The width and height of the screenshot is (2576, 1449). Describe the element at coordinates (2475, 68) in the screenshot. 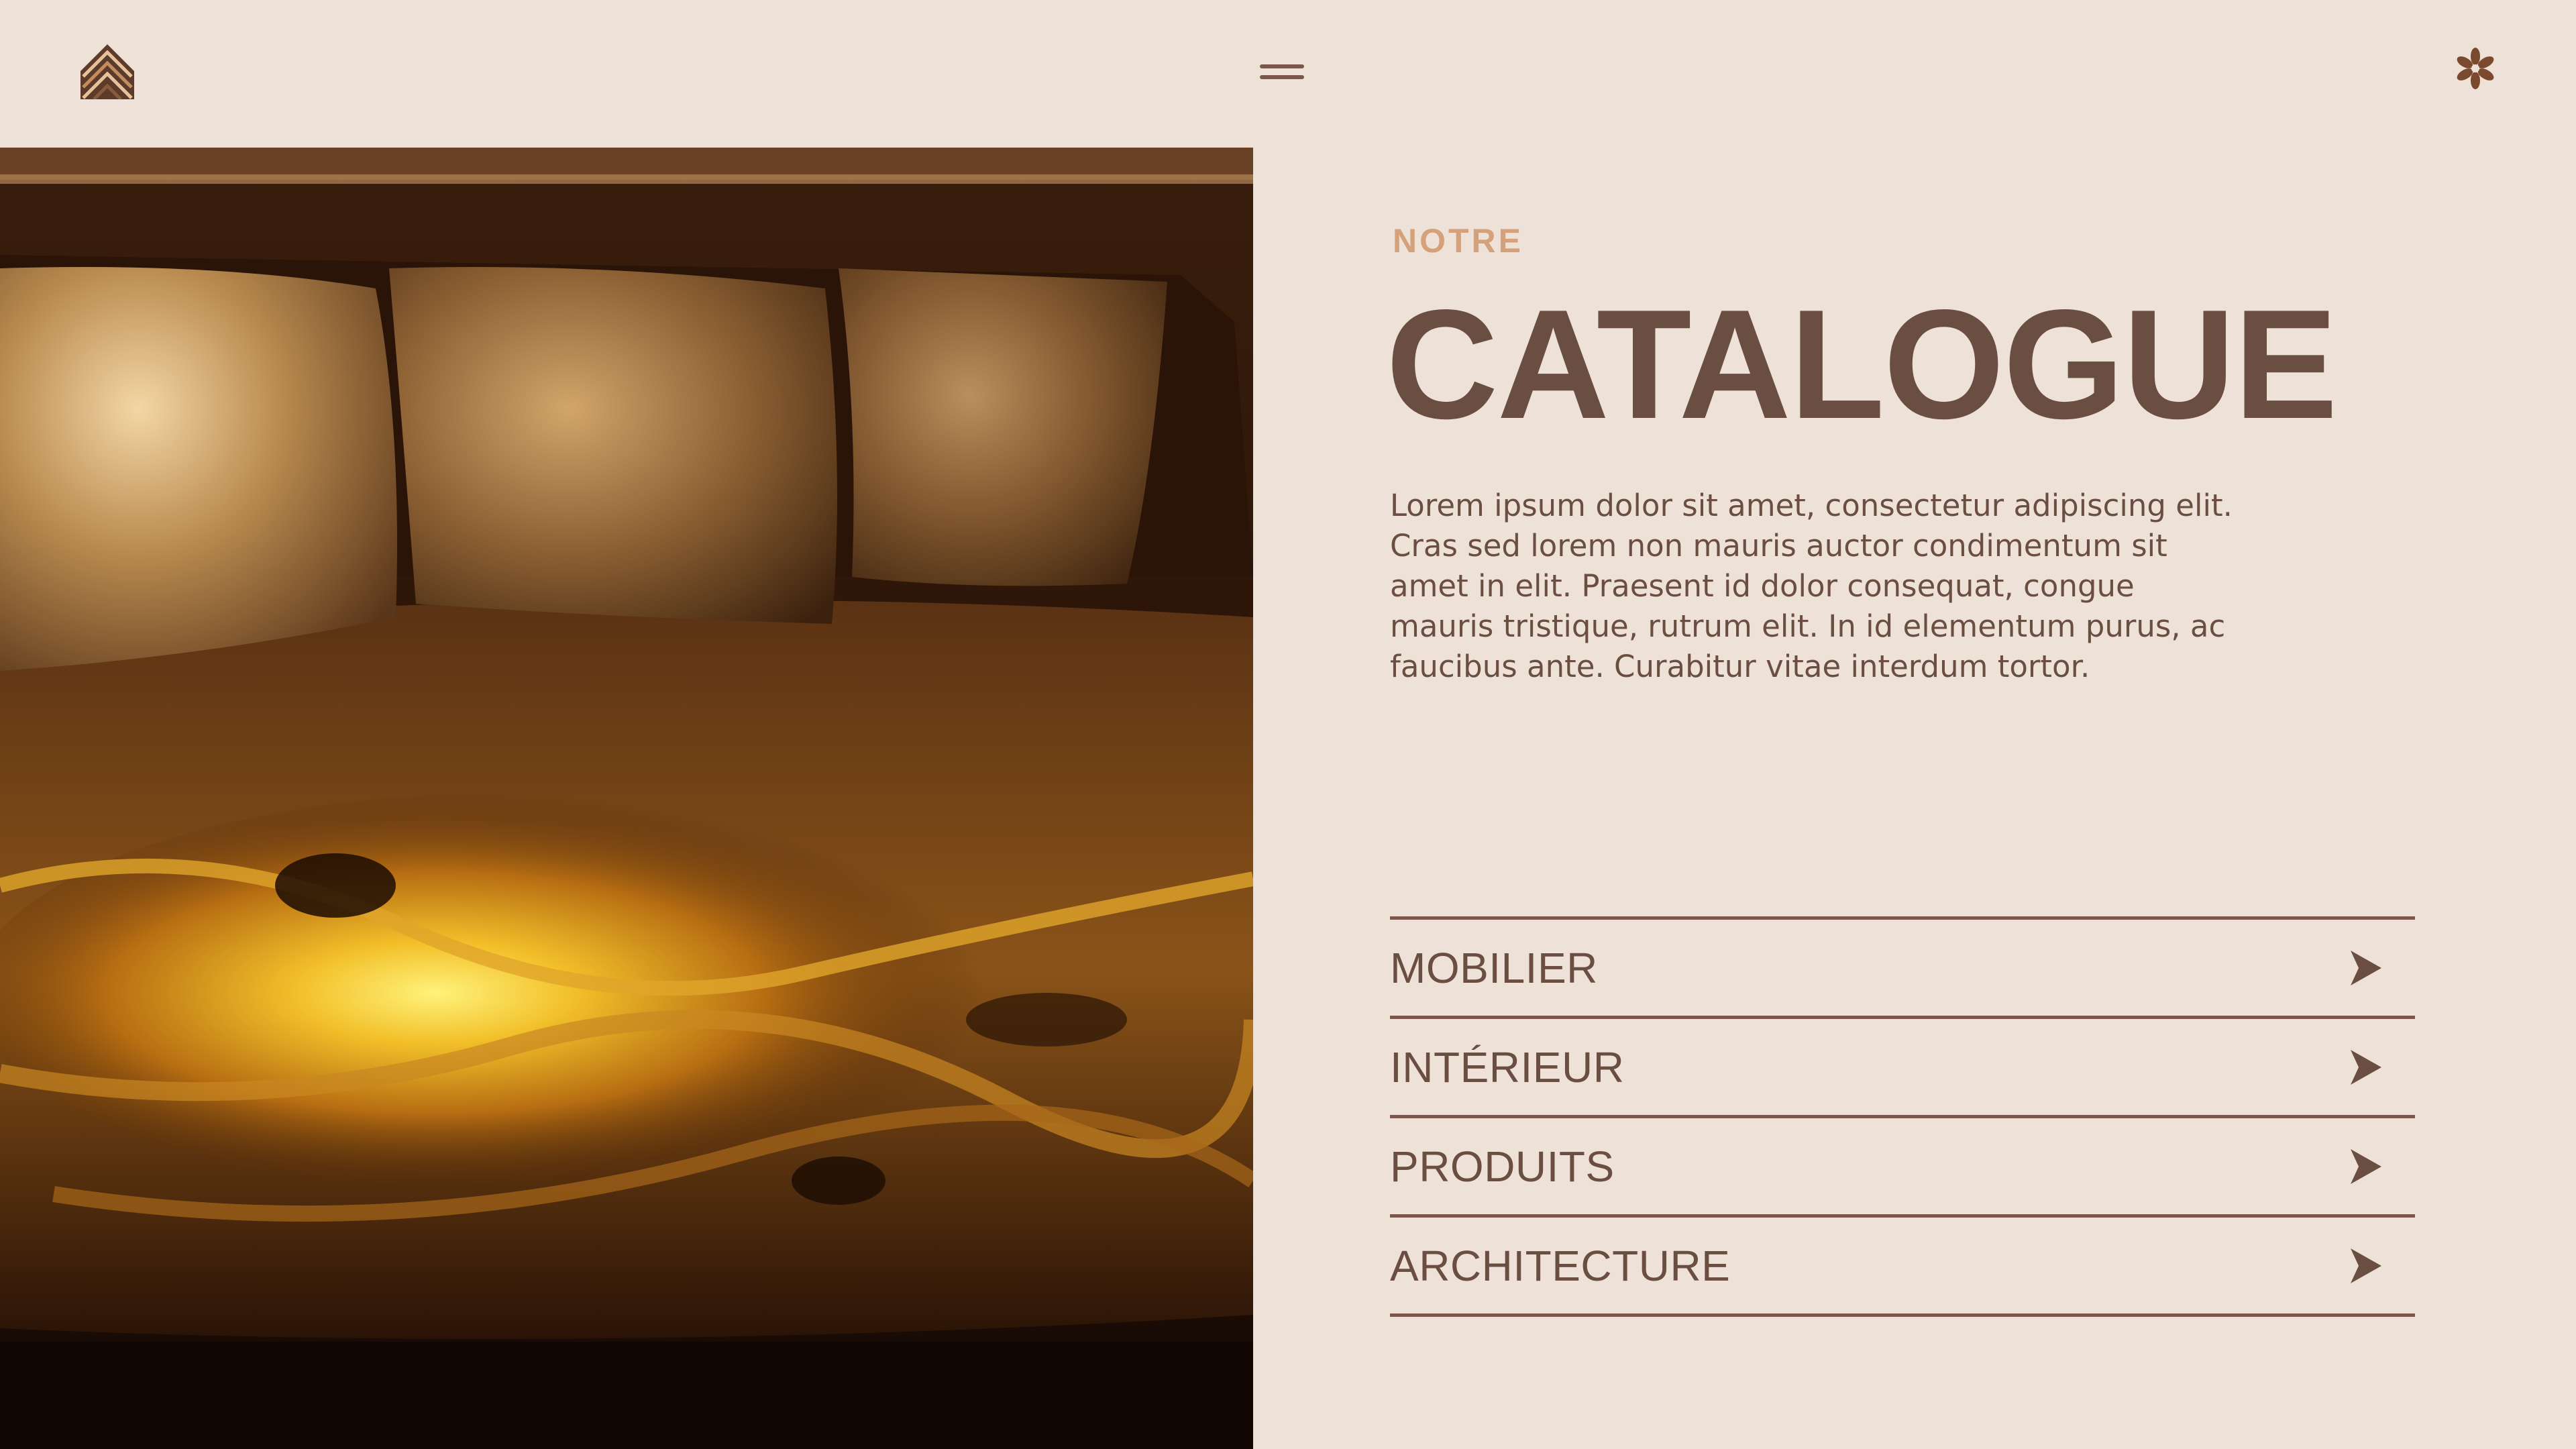

I see `asterisk-flower-icon` at that location.